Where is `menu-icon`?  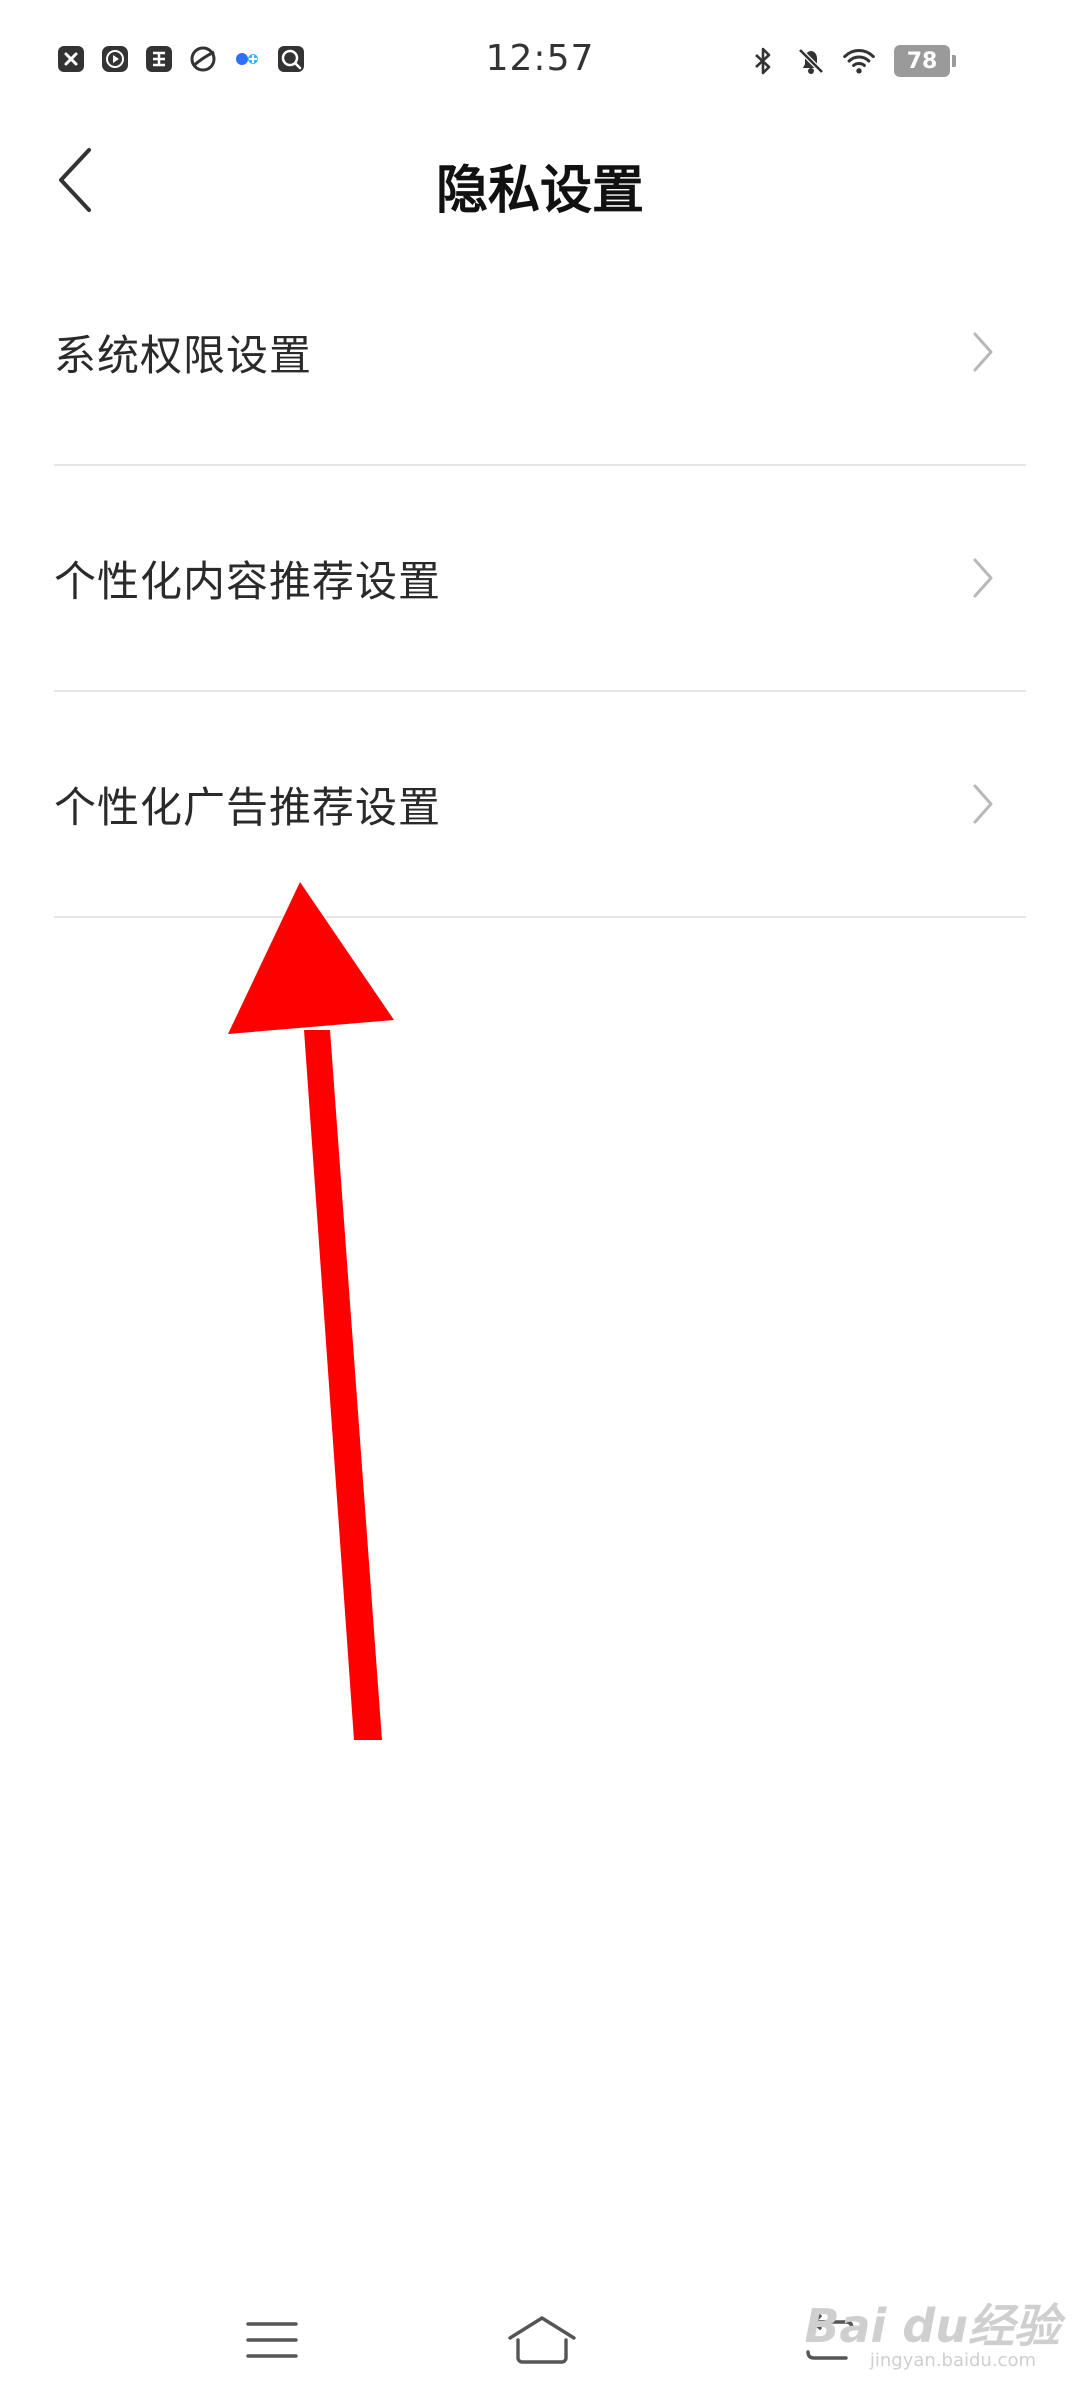 menu-icon is located at coordinates (272, 2340).